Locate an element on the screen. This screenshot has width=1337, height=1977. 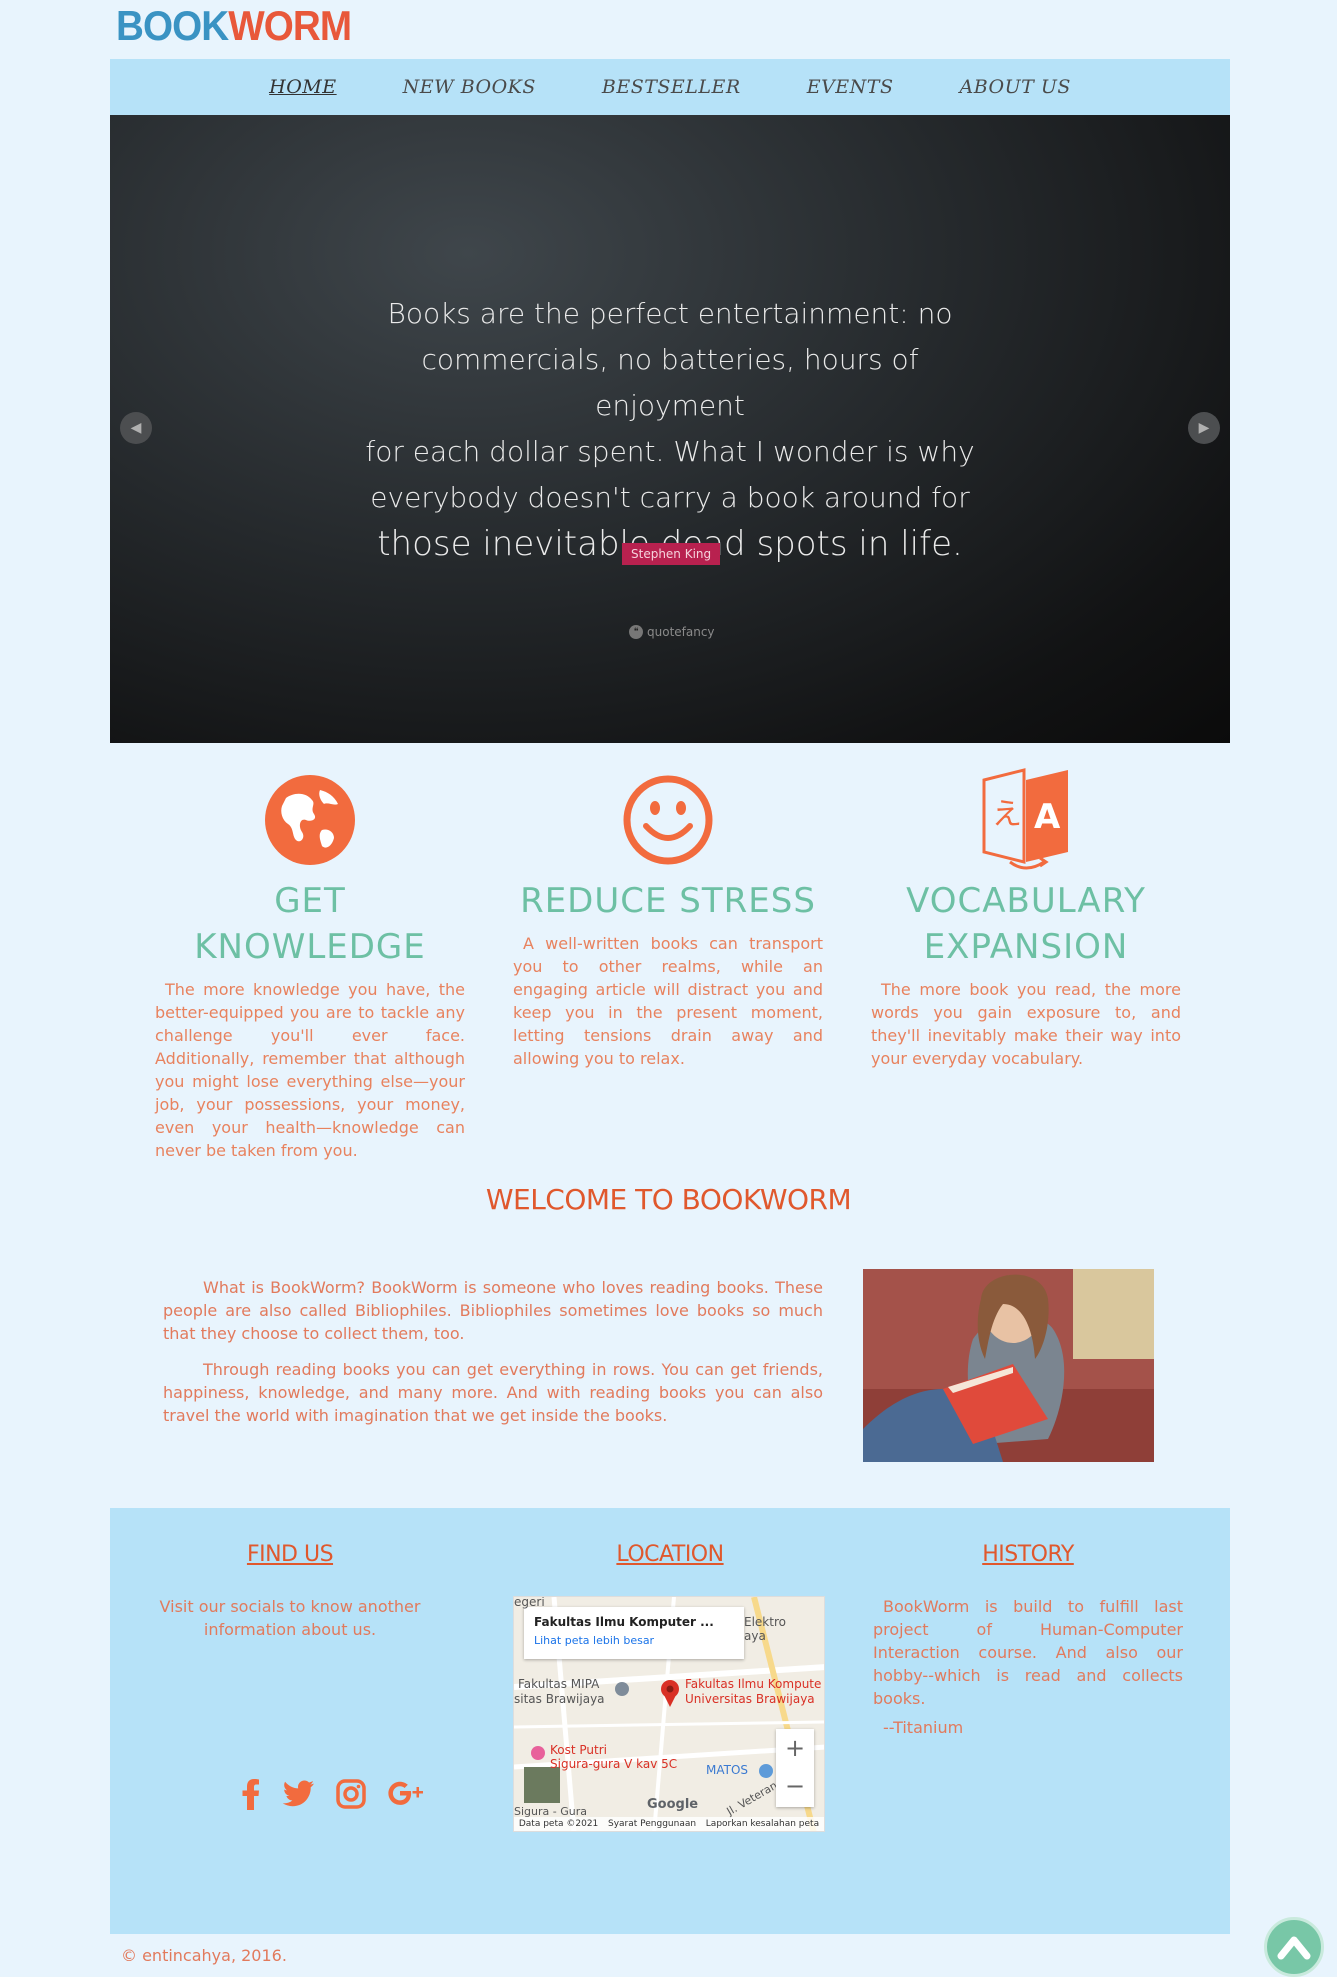
copyright: © entincahya, 2016. is located at coordinates (204, 1955).